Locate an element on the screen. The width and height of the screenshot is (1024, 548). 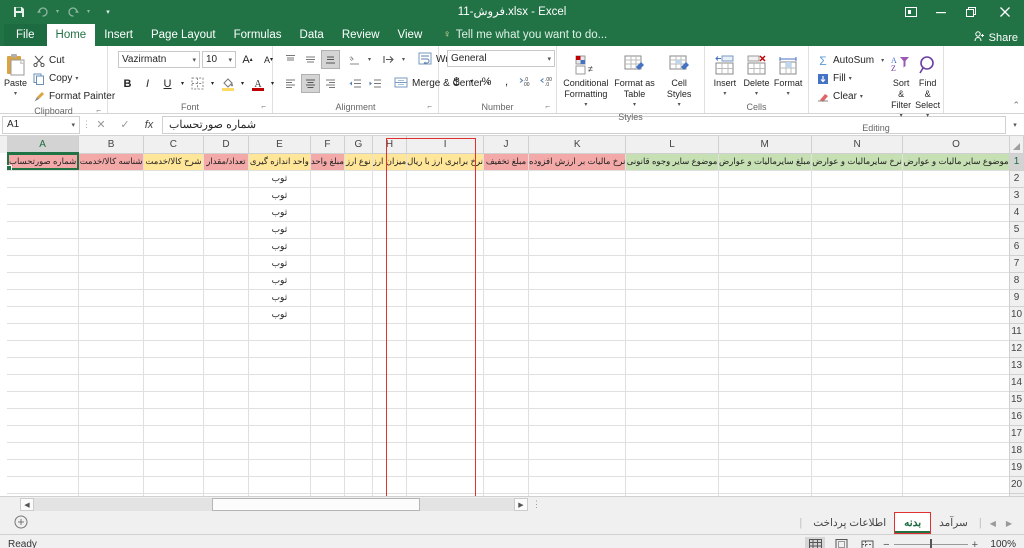
cell-A3 is located at coordinates (43, 196).